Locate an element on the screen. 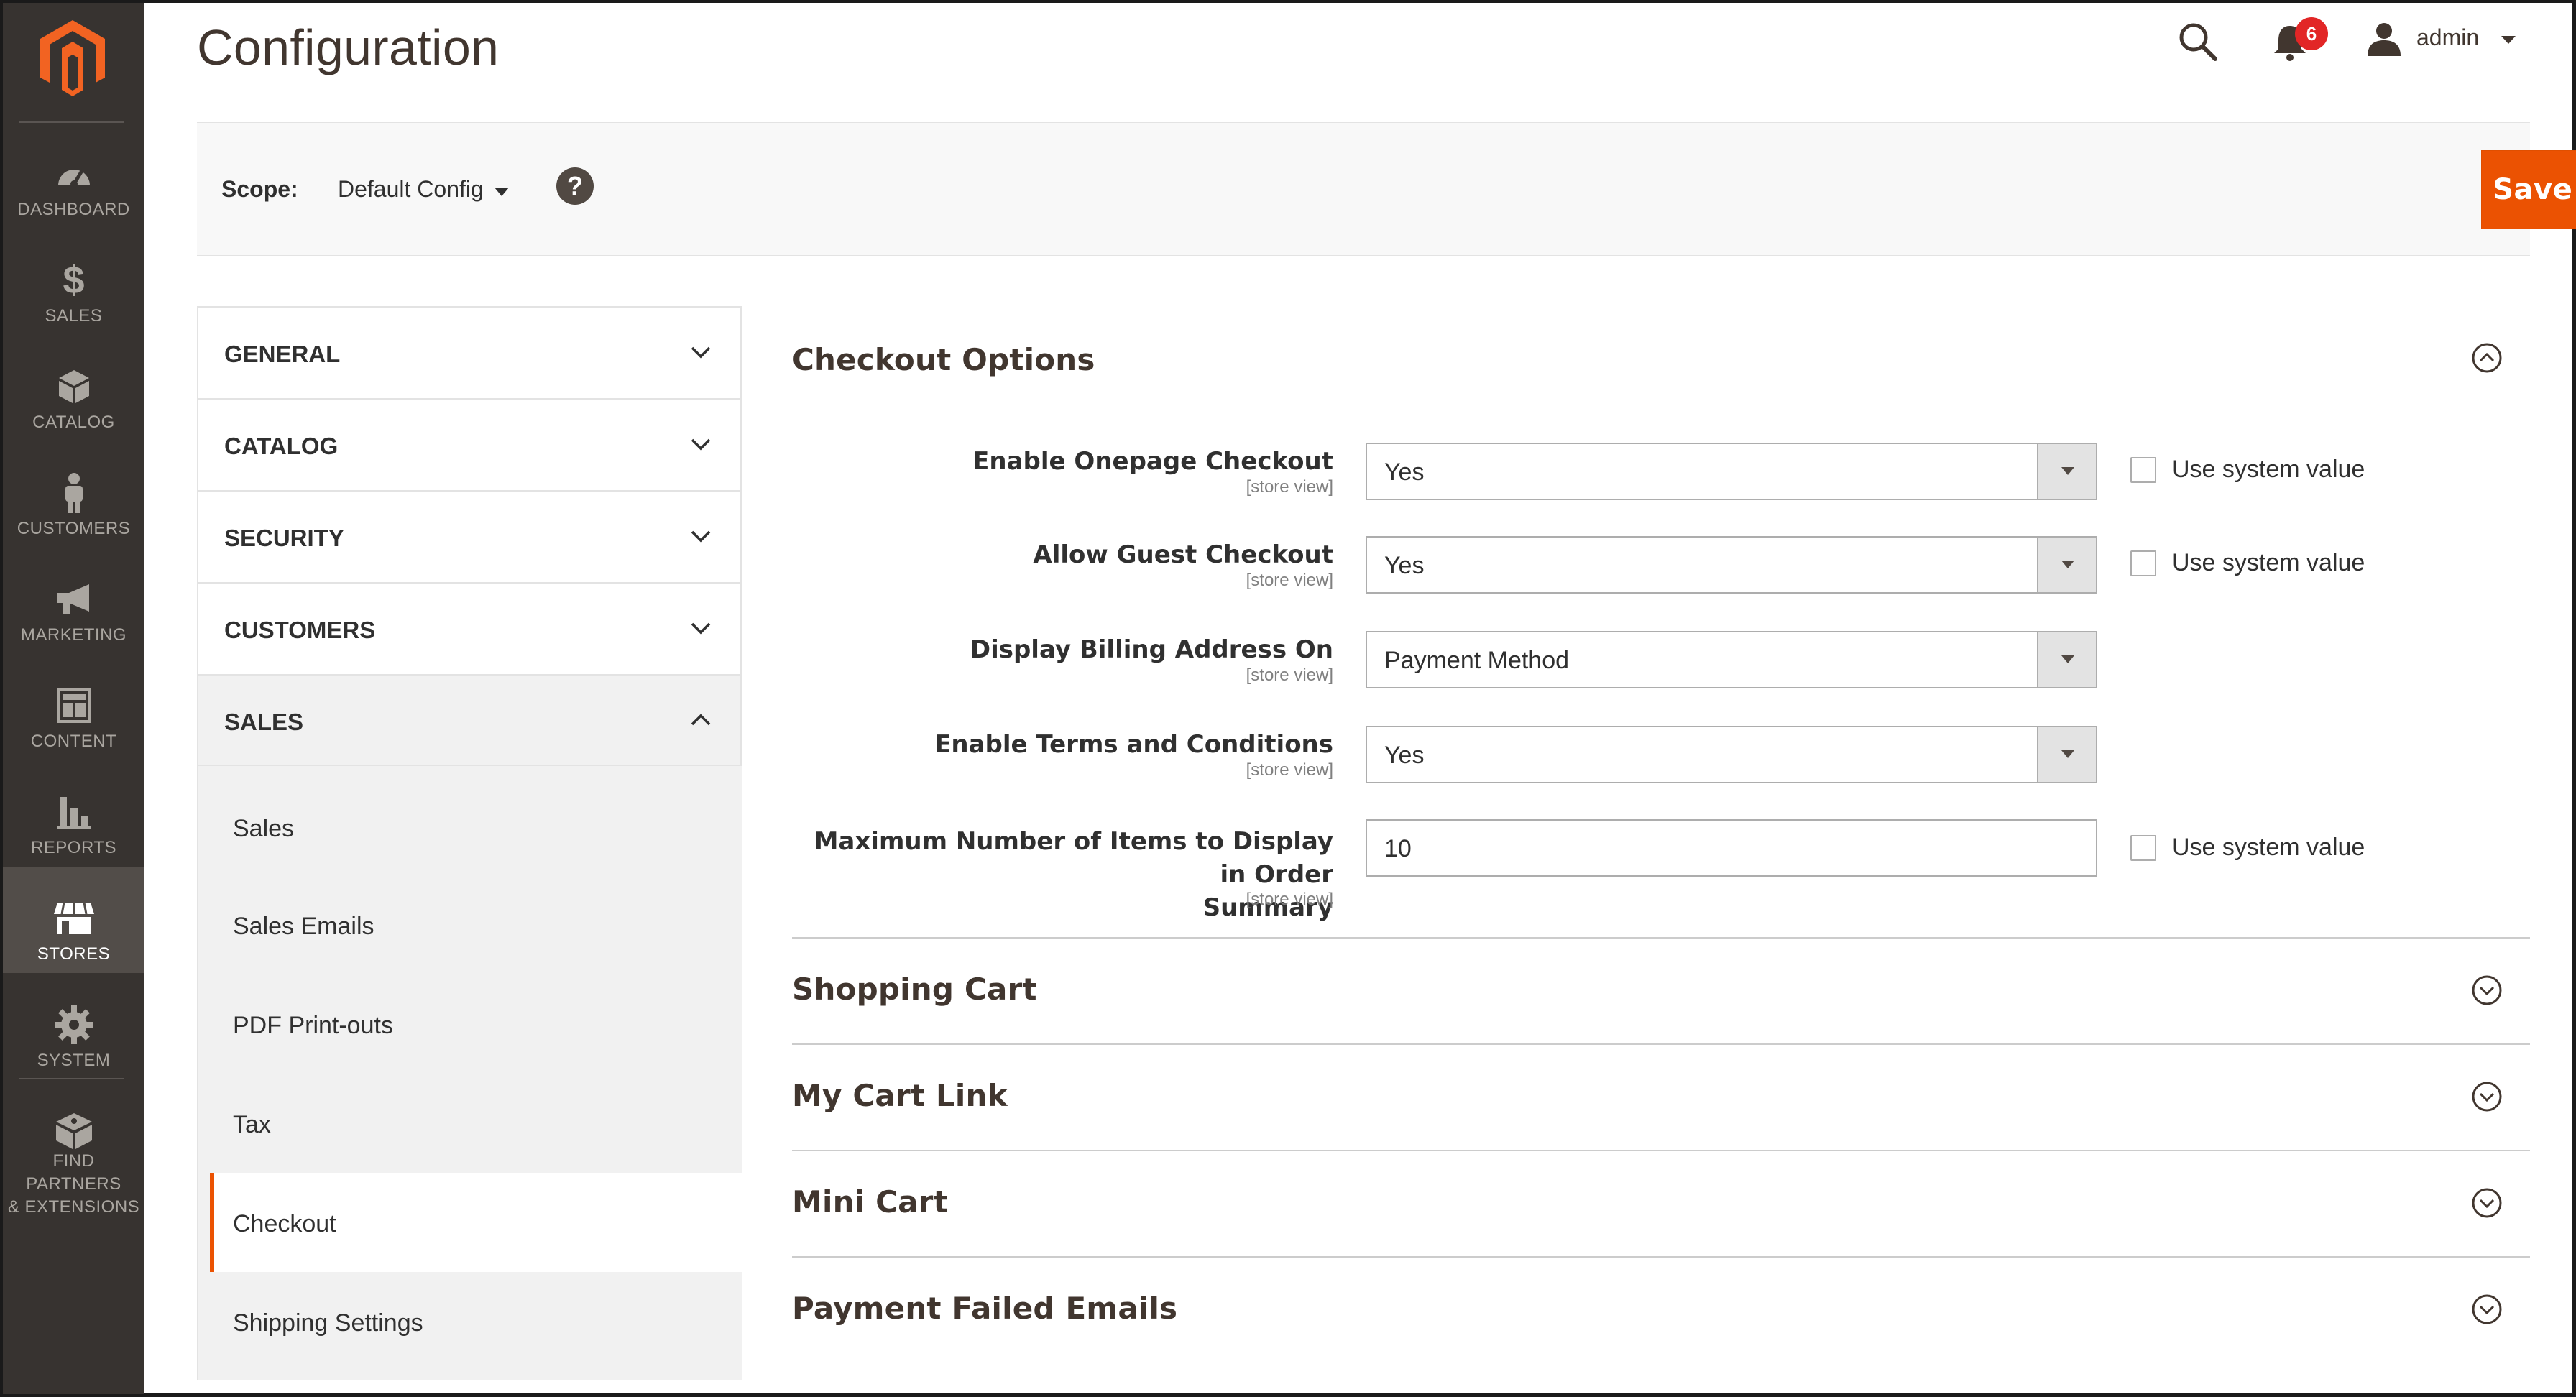 This screenshot has width=2576, height=1397. sidebar-item-sales: $ SALES is located at coordinates (73, 282).